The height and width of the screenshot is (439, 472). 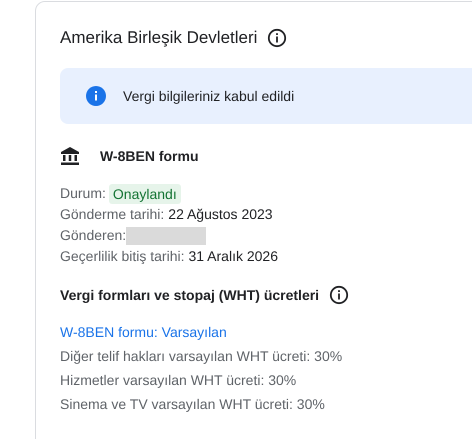 What do you see at coordinates (220, 214) in the screenshot?
I see `detail-value: 22 Ağustos 2023` at bounding box center [220, 214].